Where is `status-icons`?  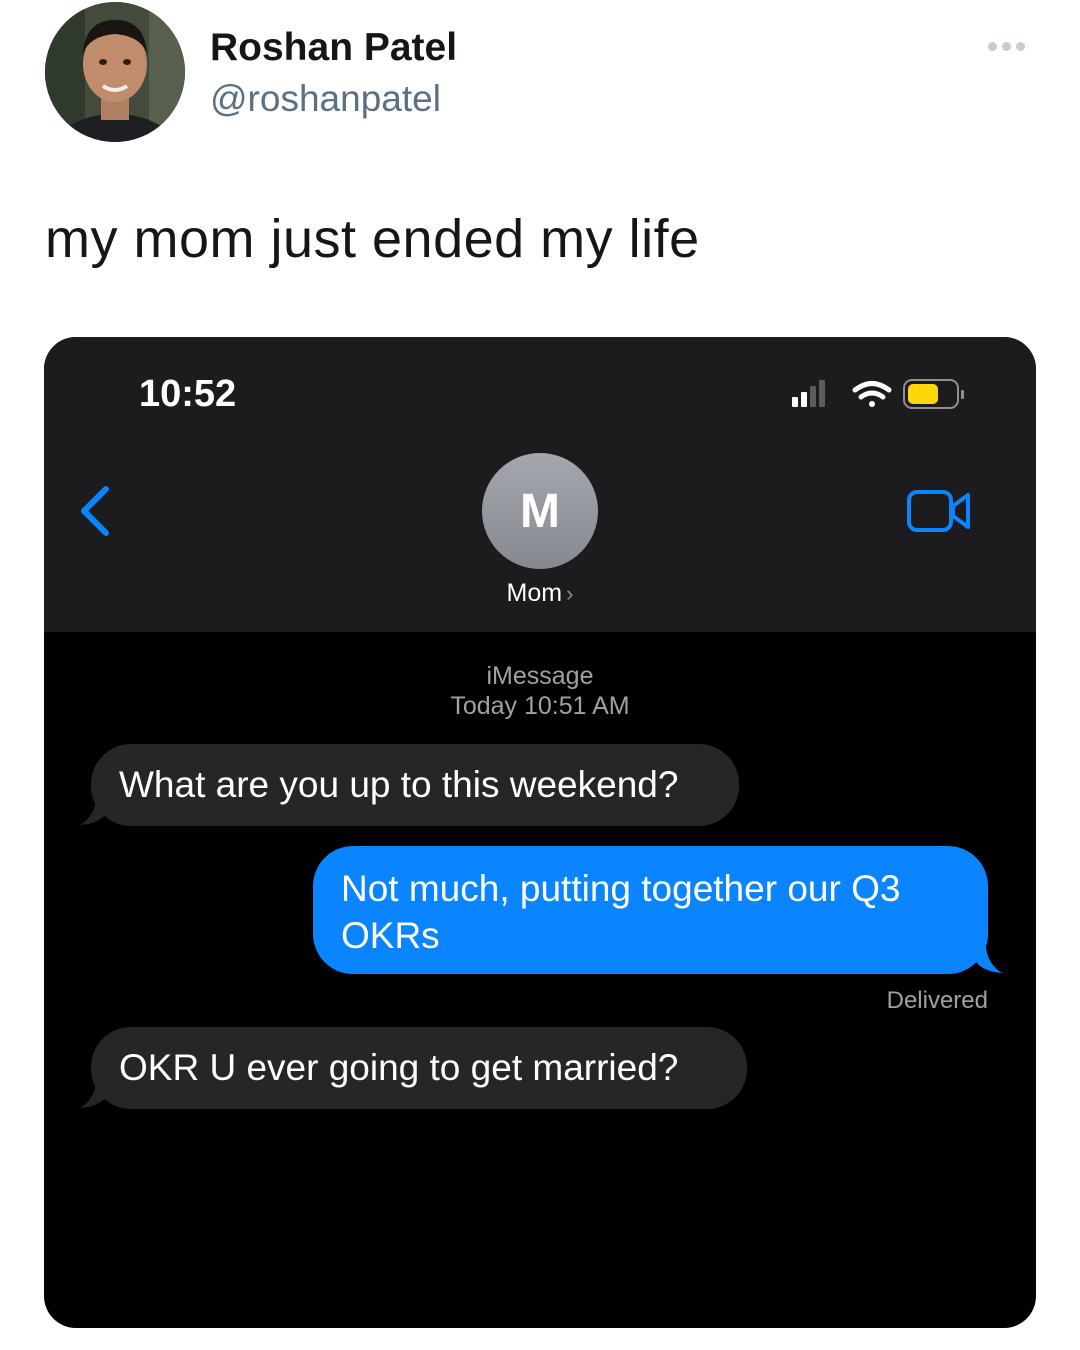 status-icons is located at coordinates (887, 395).